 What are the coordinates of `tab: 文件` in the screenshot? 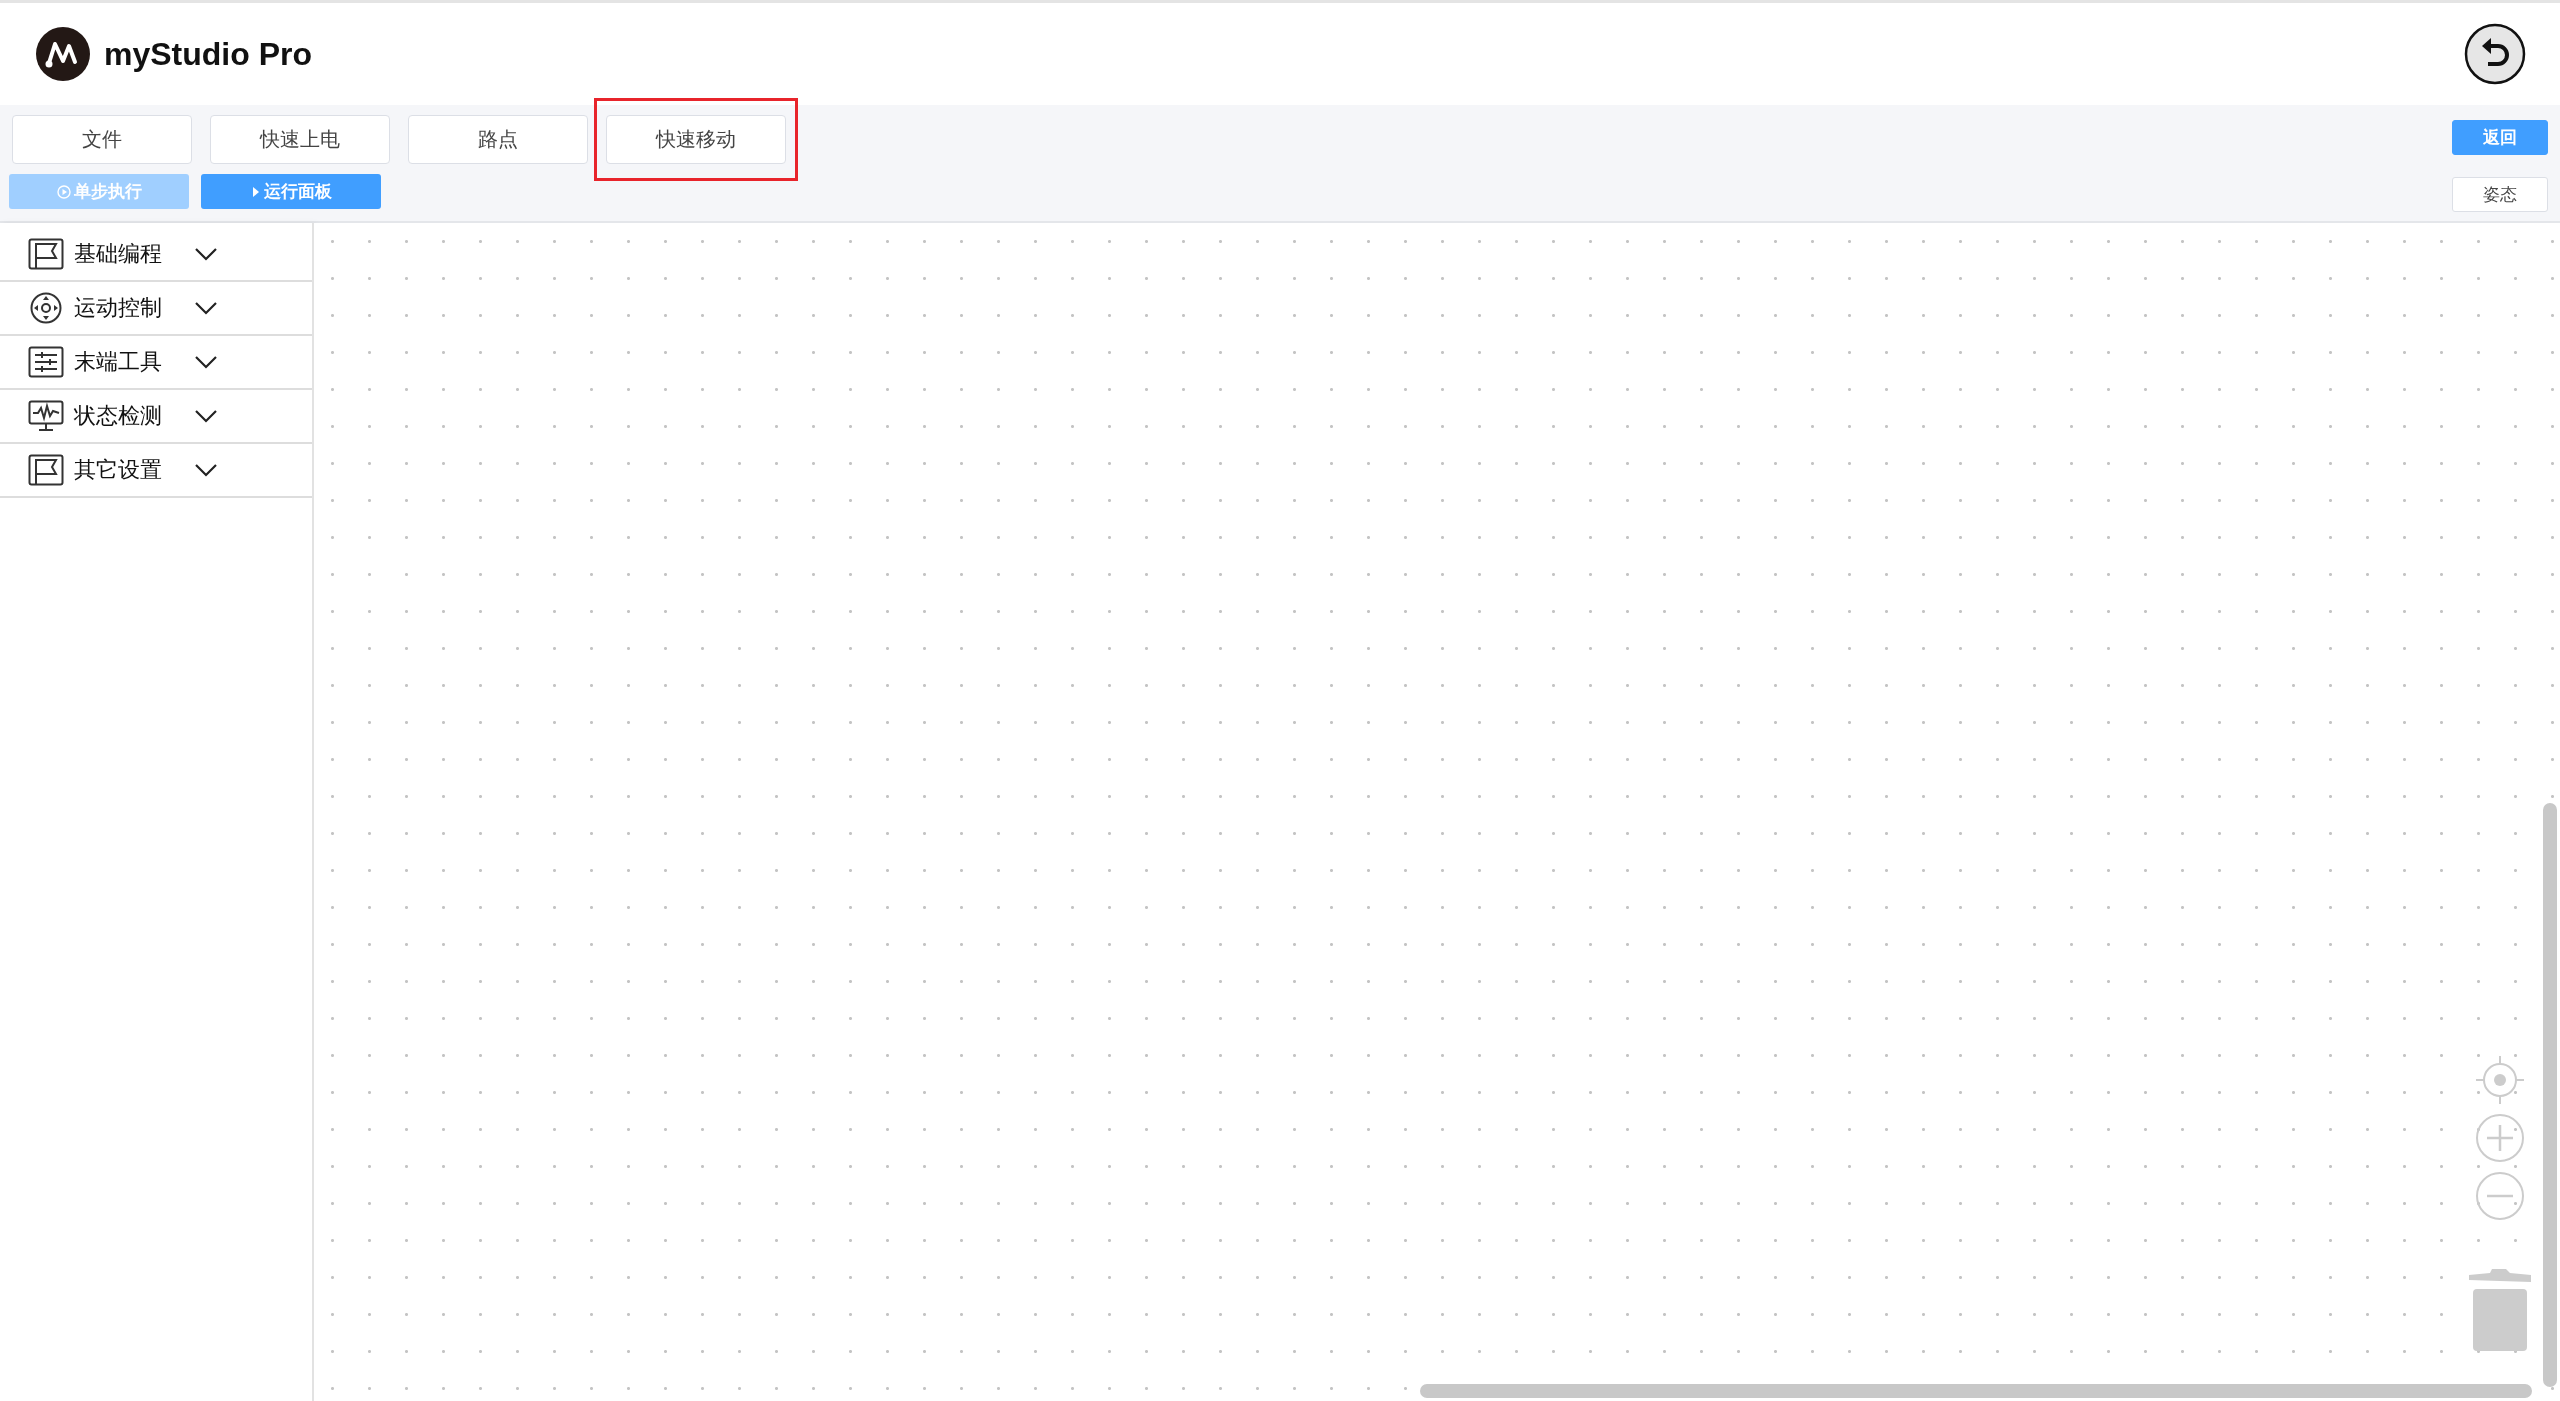 It's located at (102, 139).